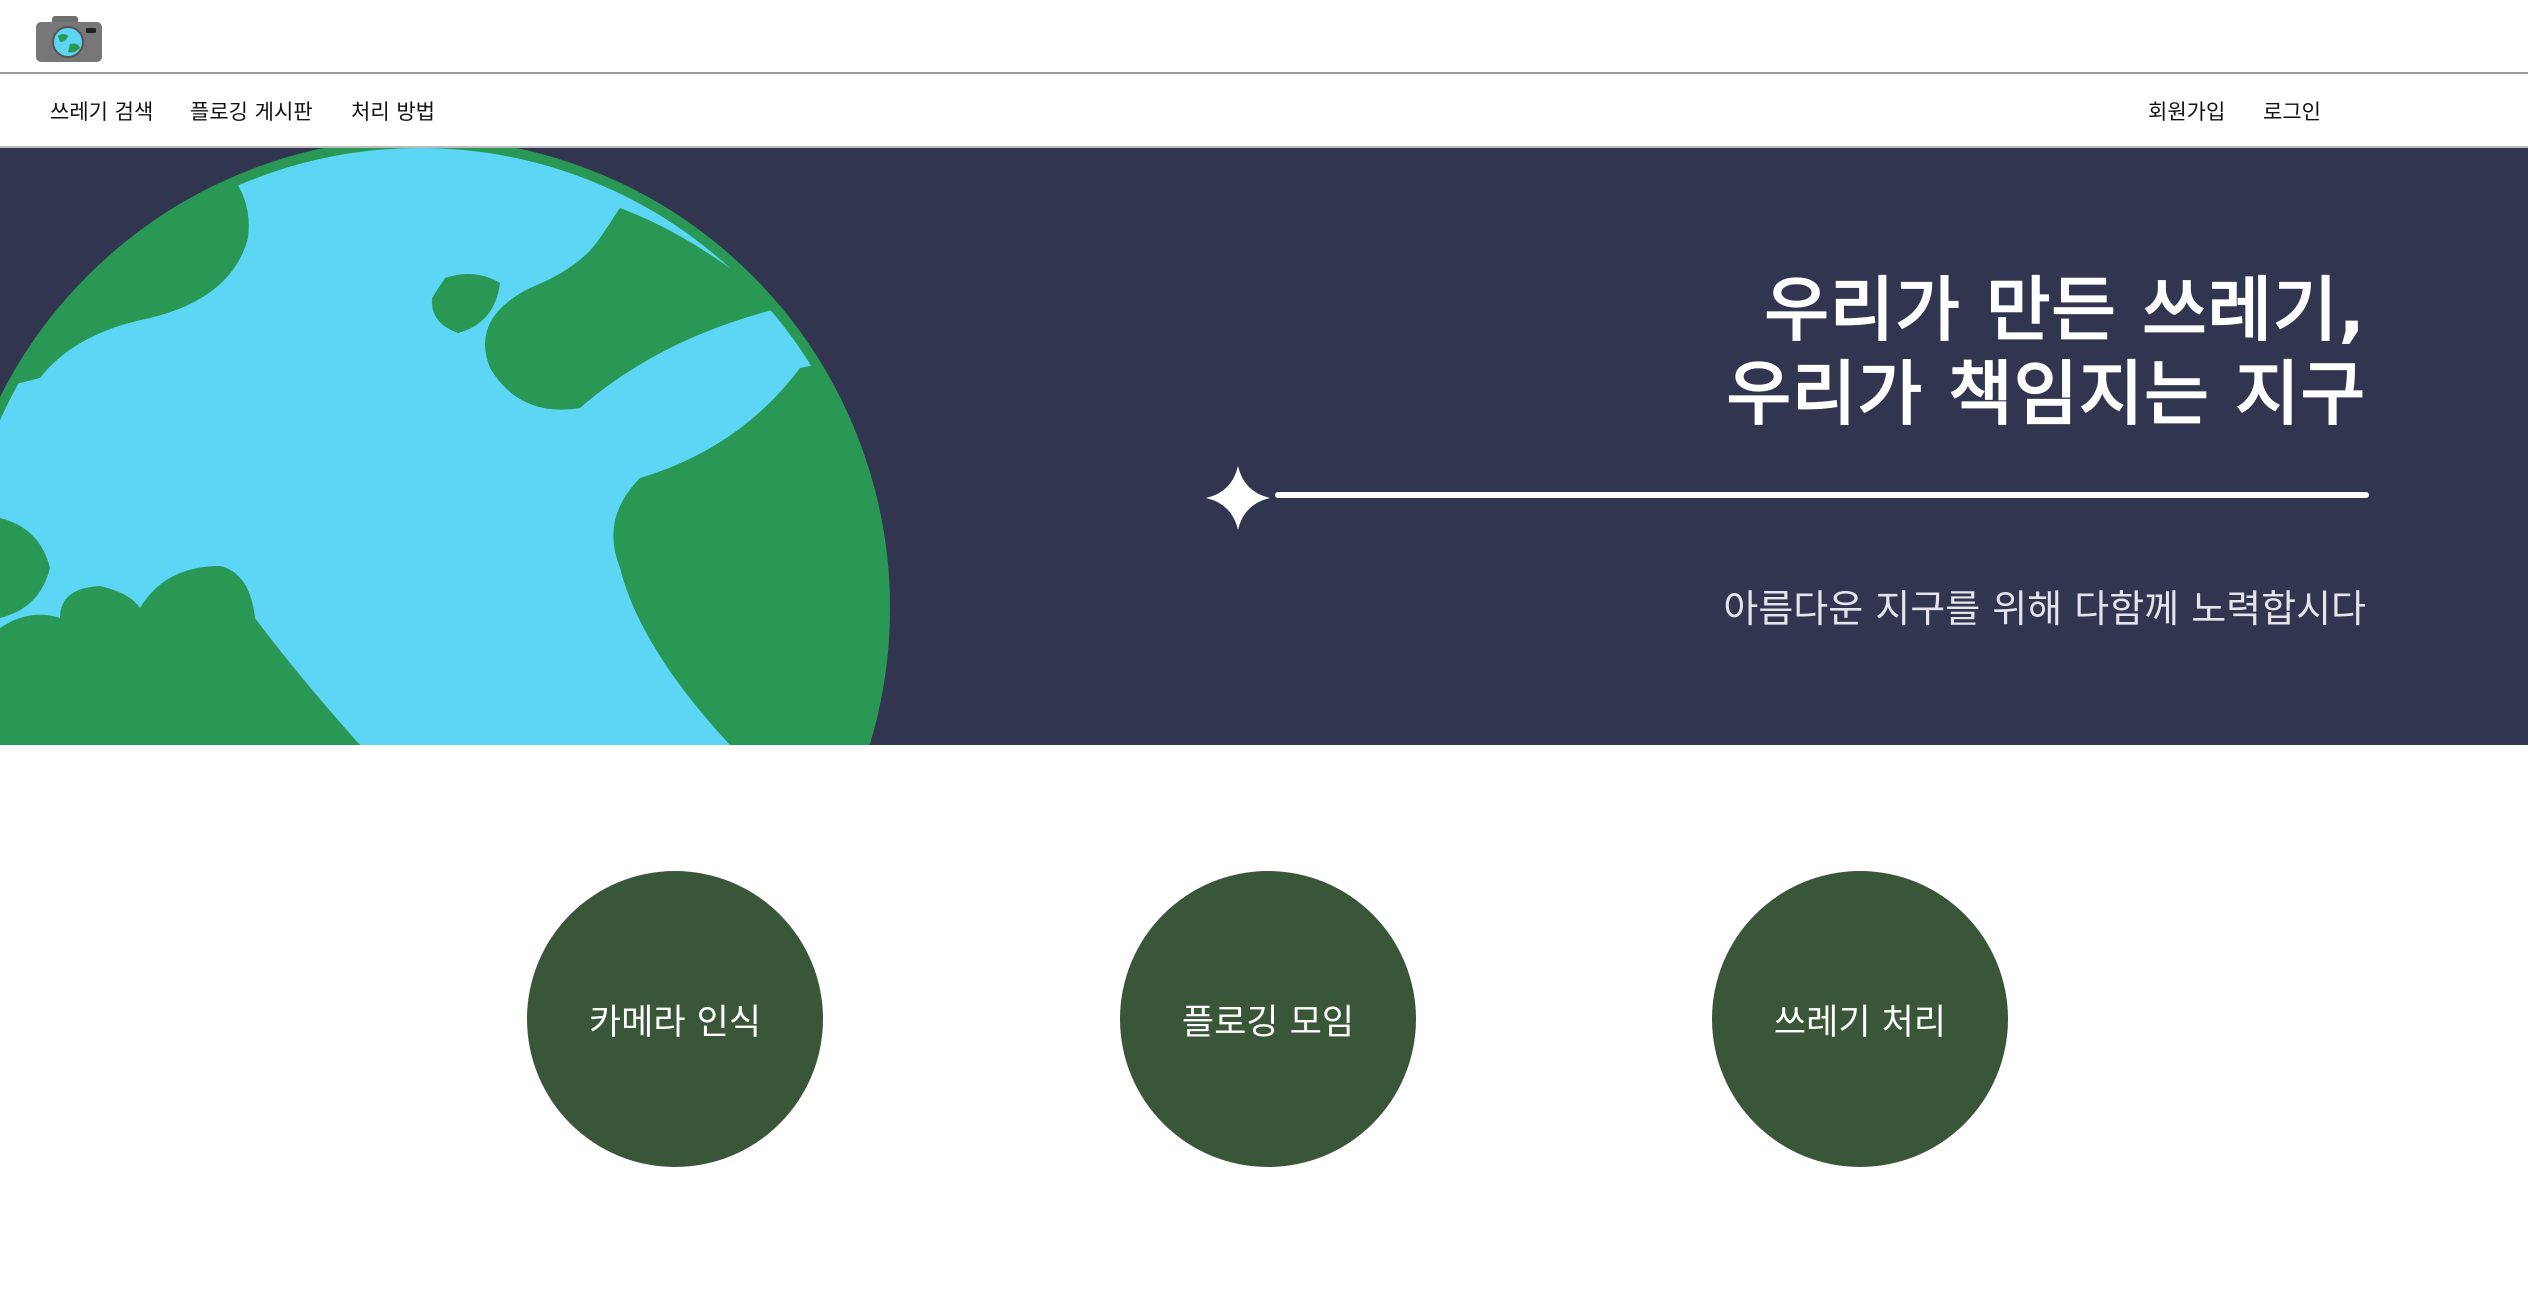 This screenshot has width=2528, height=1298. What do you see at coordinates (251, 111) in the screenshot?
I see `nav-item-plogging-board: 플로깅 게시판` at bounding box center [251, 111].